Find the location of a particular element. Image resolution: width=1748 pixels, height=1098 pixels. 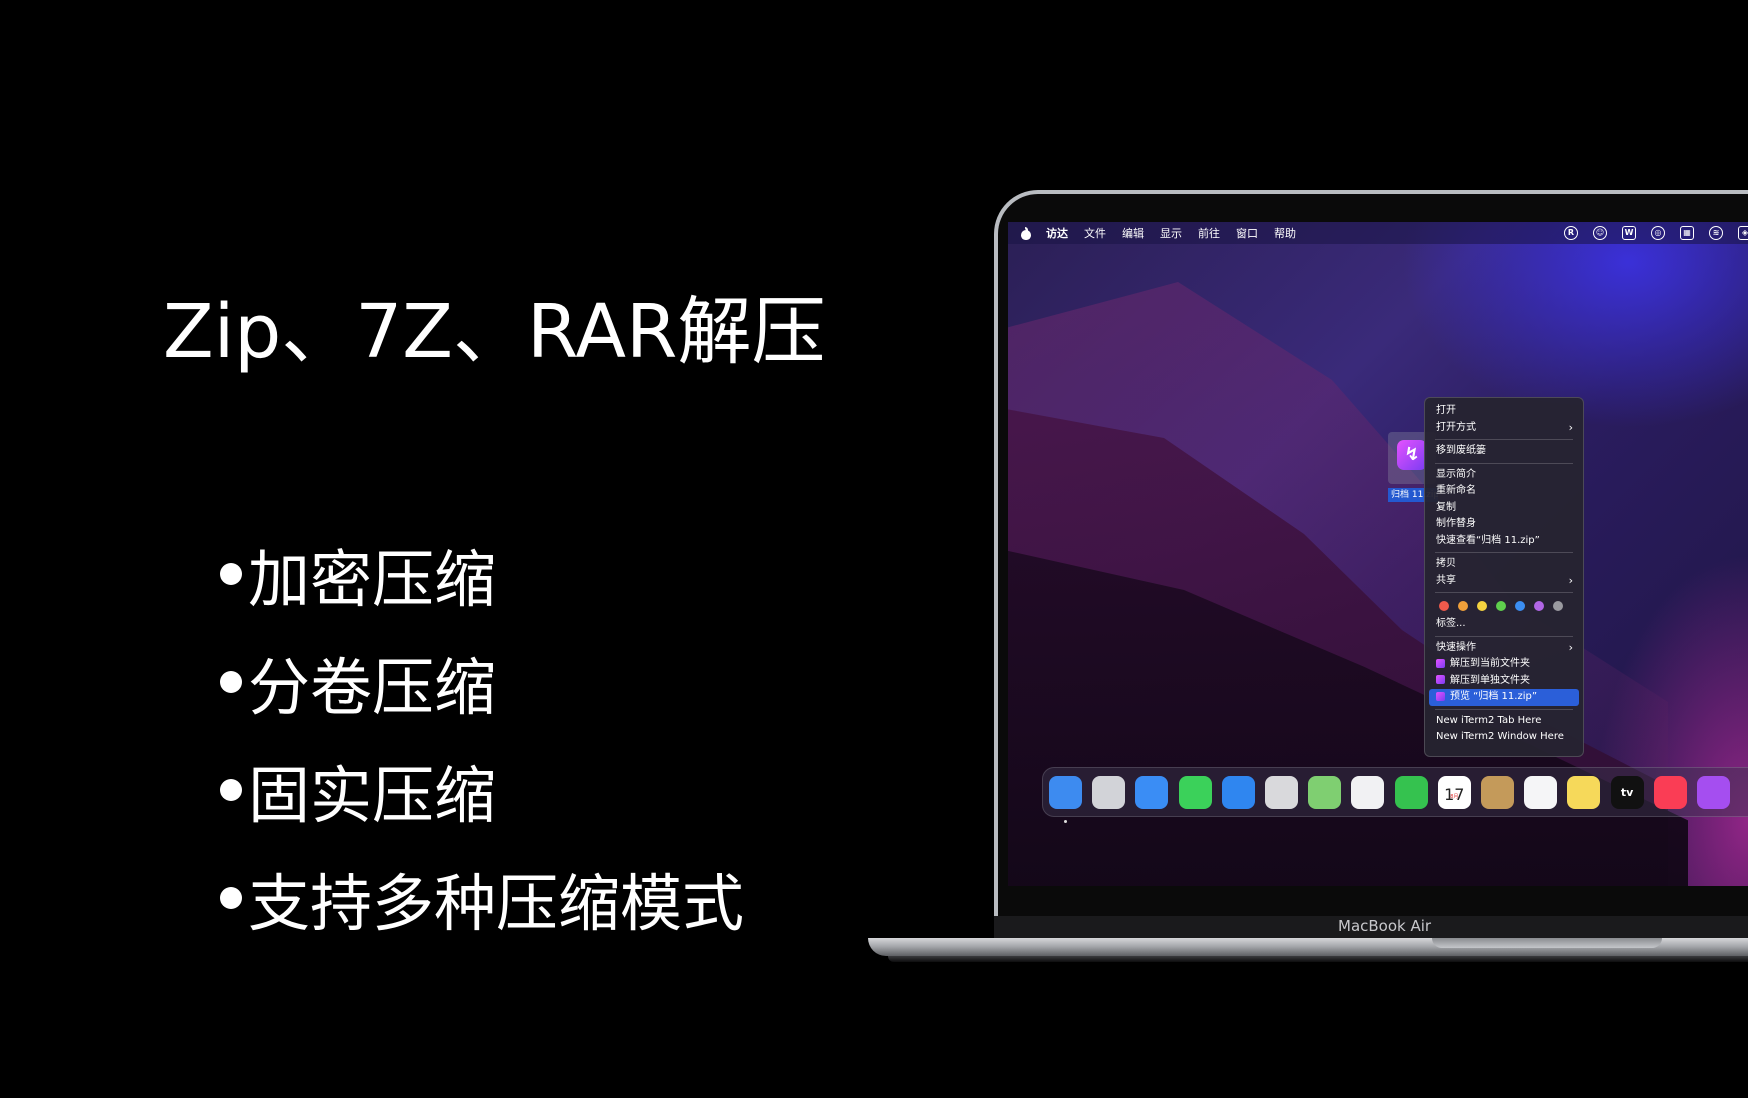

menu-item-copy: 拷贝 is located at coordinates (1504, 564).